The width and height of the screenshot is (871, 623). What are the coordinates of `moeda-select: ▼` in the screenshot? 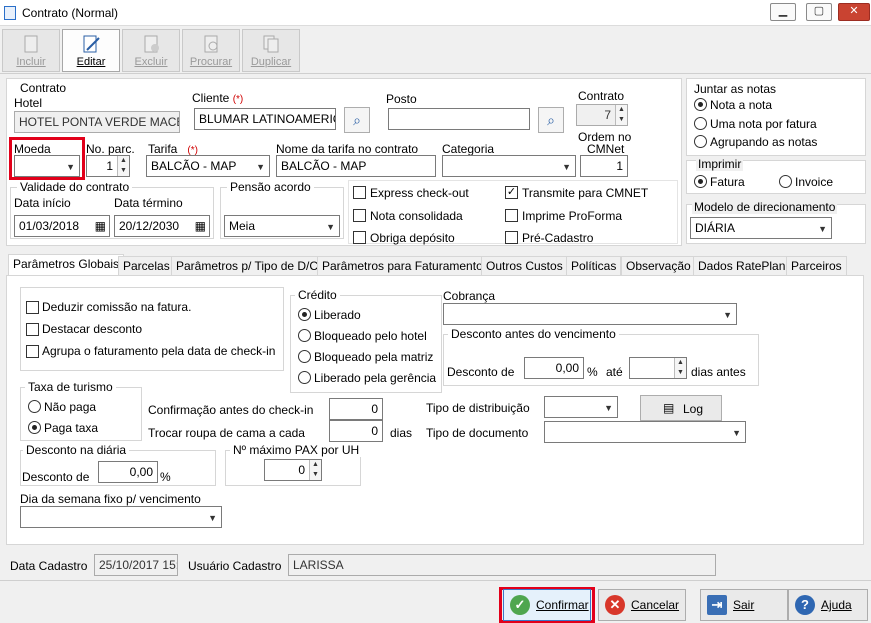 It's located at (47, 166).